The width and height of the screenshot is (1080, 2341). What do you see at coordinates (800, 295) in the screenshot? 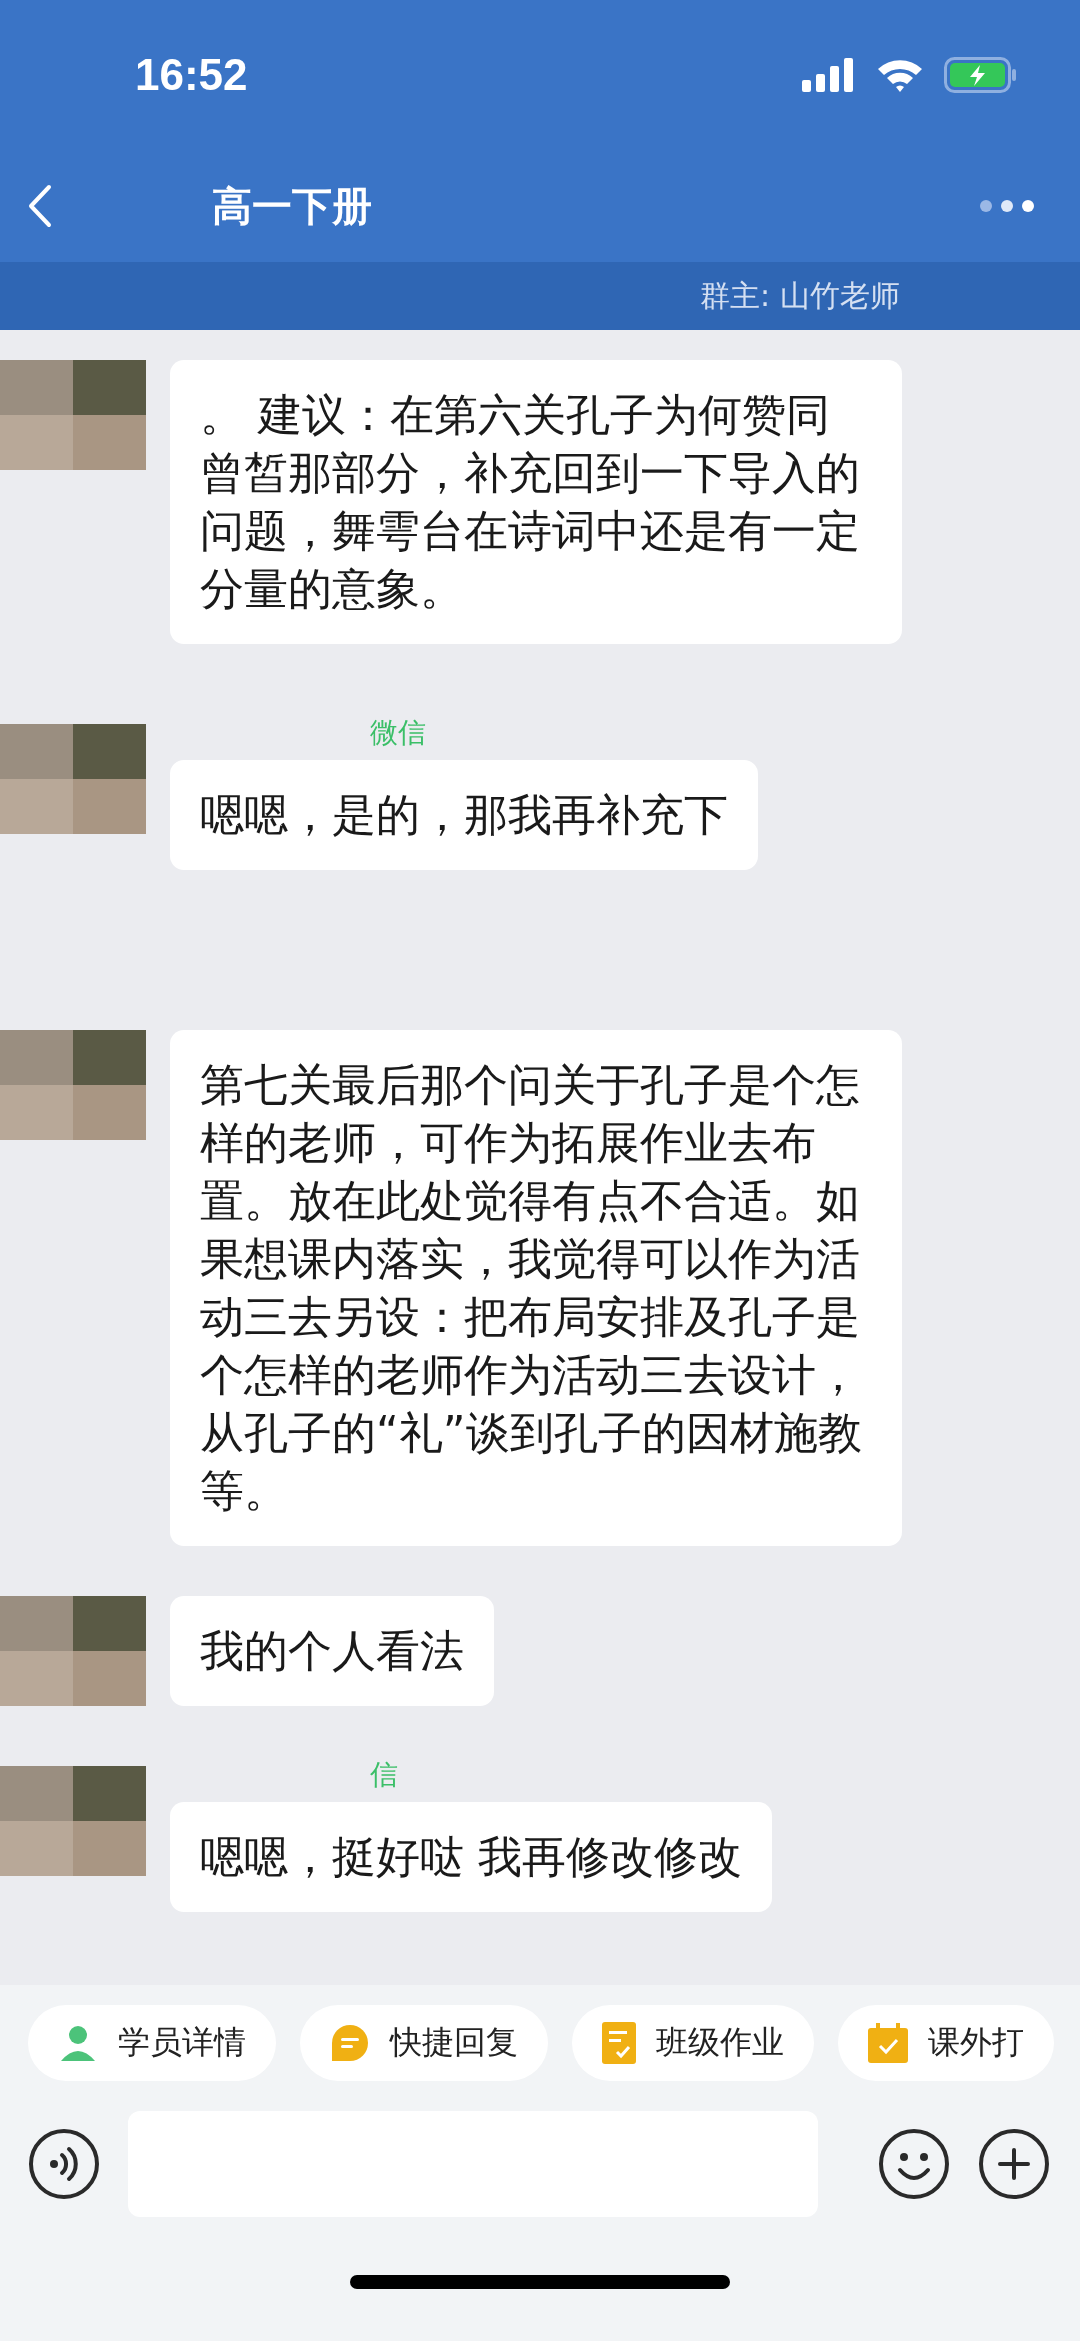
I see `group-owner-label: 群主: 山竹老师` at bounding box center [800, 295].